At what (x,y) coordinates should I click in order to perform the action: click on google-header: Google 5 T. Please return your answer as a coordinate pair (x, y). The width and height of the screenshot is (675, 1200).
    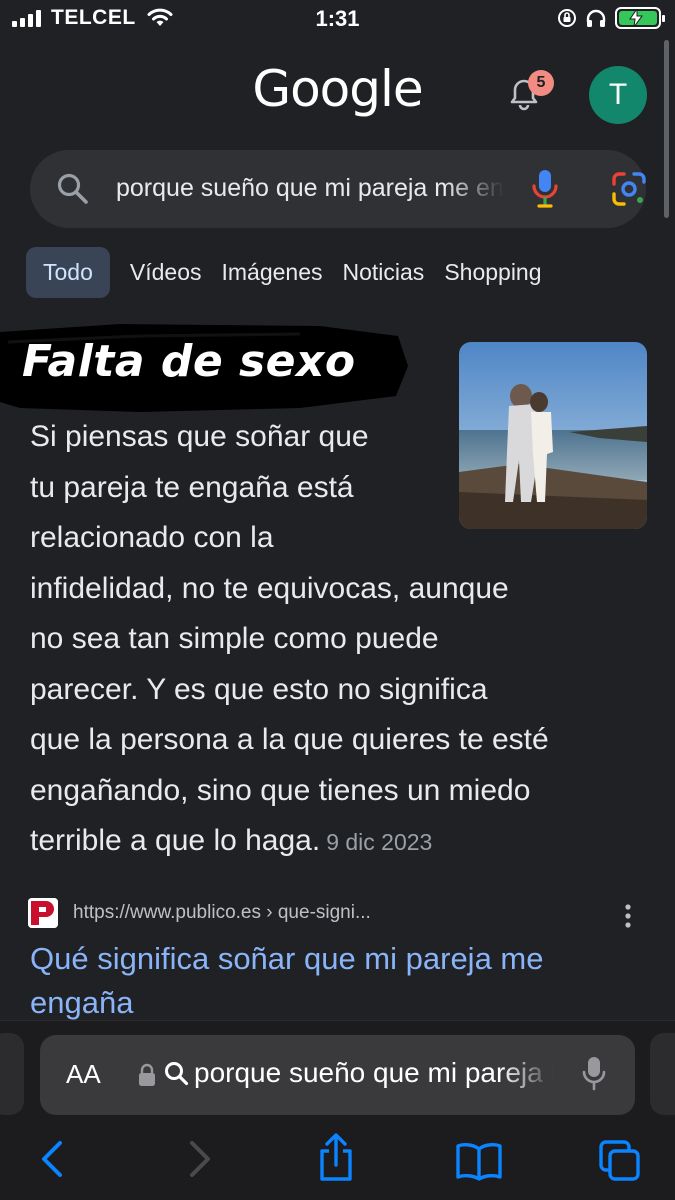
    Looking at the image, I should click on (337, 95).